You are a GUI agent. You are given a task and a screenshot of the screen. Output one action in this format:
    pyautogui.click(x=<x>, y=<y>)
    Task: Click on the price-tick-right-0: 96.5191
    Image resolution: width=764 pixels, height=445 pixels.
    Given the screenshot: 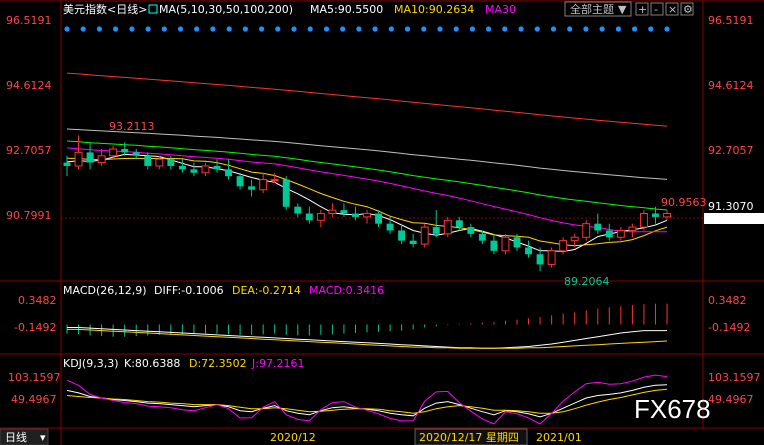 What is the action you would take?
    pyautogui.click(x=731, y=20)
    